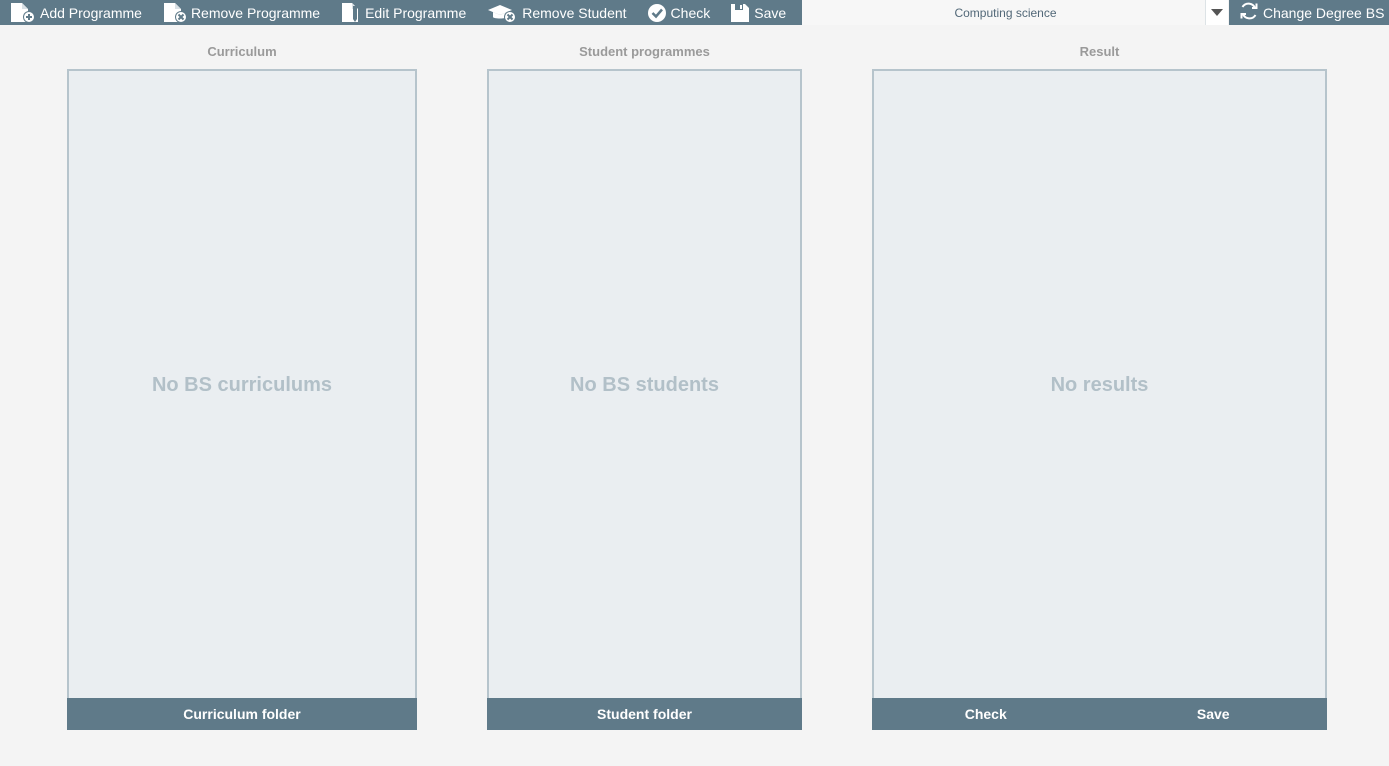 This screenshot has height=766, width=1389. What do you see at coordinates (1244, 12) in the screenshot?
I see `refresh-icon` at bounding box center [1244, 12].